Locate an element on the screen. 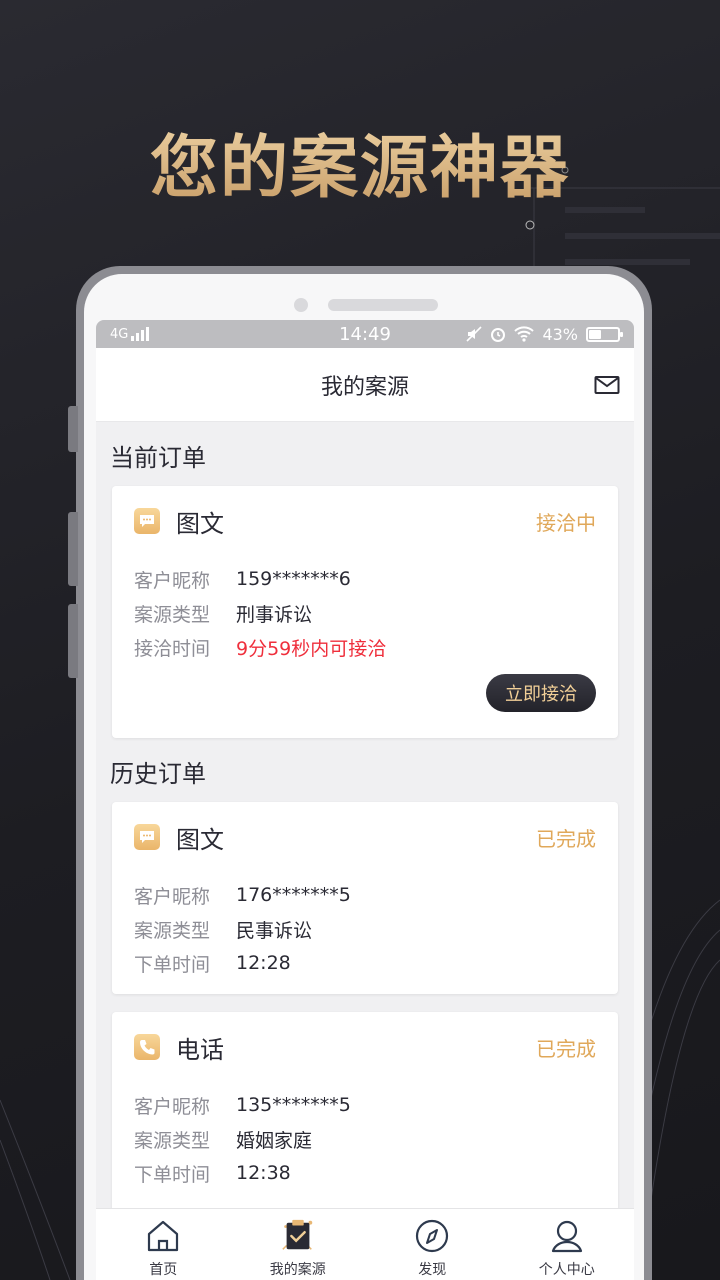 The image size is (720, 1280). home-icon is located at coordinates (163, 1236).